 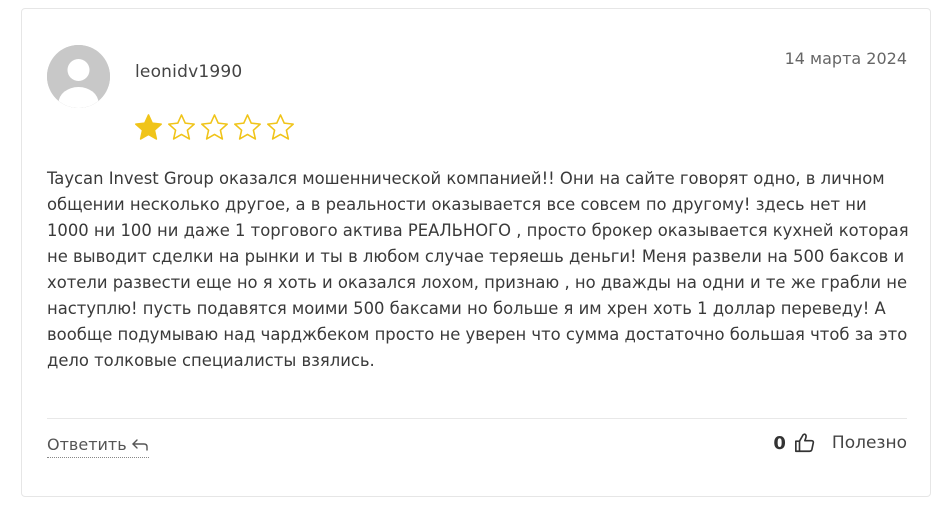 I want to click on reply-label: Ответить, so click(x=87, y=444).